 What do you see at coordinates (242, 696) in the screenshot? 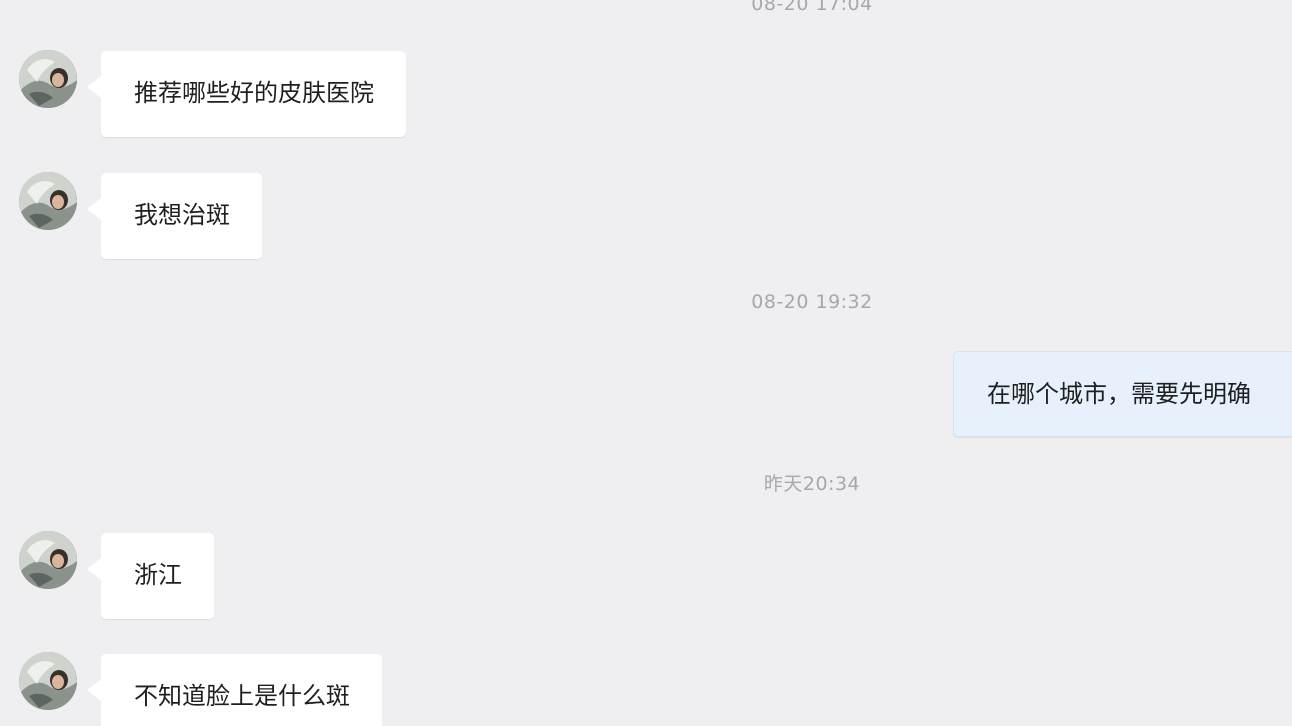
I see `message-text: 不知道脸上是什么斑` at bounding box center [242, 696].